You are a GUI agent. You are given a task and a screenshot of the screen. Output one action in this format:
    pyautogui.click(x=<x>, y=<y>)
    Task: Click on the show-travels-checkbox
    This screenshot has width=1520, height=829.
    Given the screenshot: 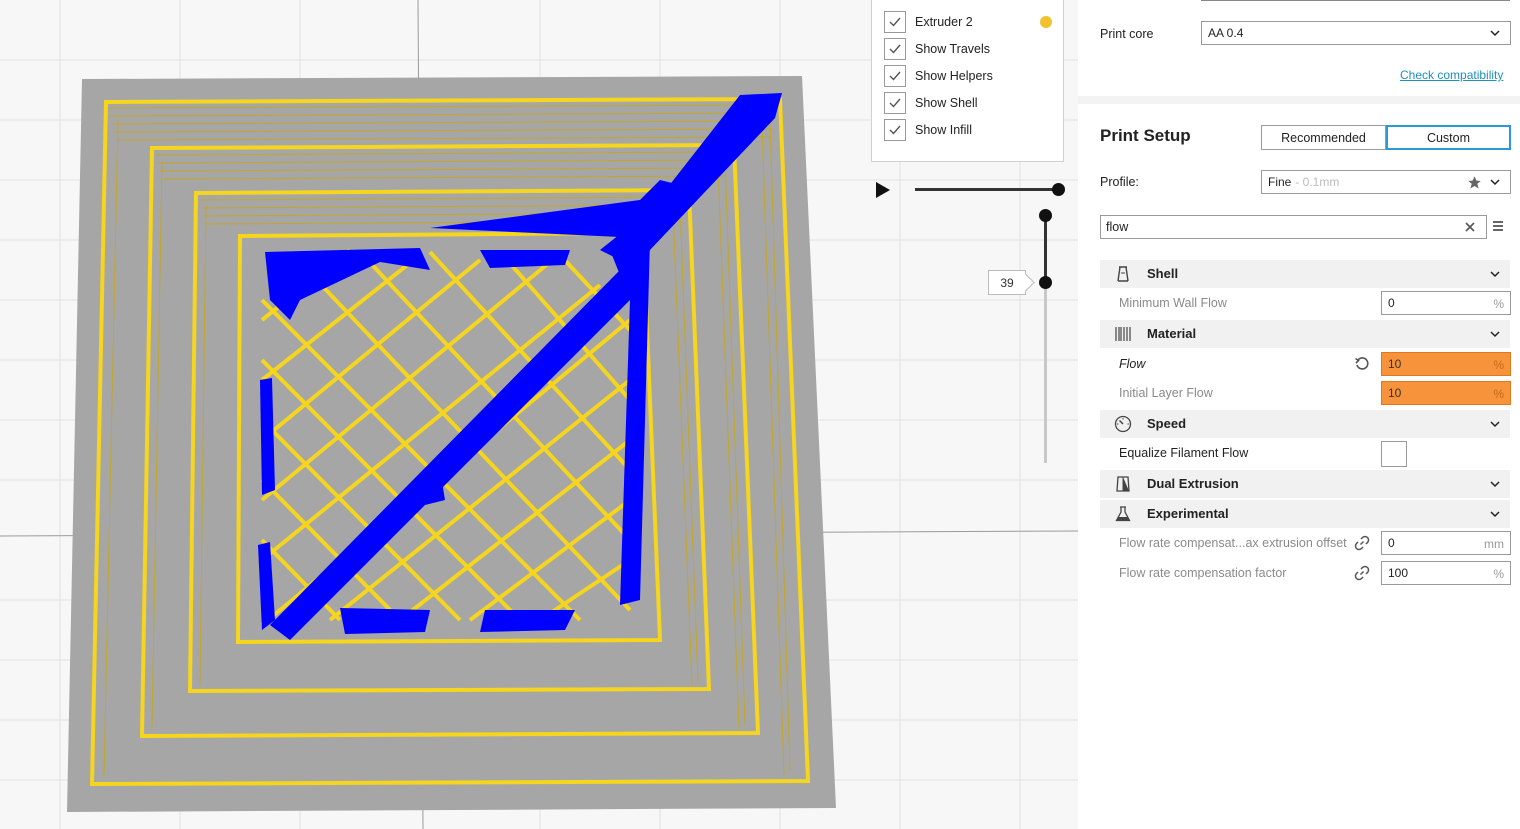 What is the action you would take?
    pyautogui.click(x=895, y=49)
    